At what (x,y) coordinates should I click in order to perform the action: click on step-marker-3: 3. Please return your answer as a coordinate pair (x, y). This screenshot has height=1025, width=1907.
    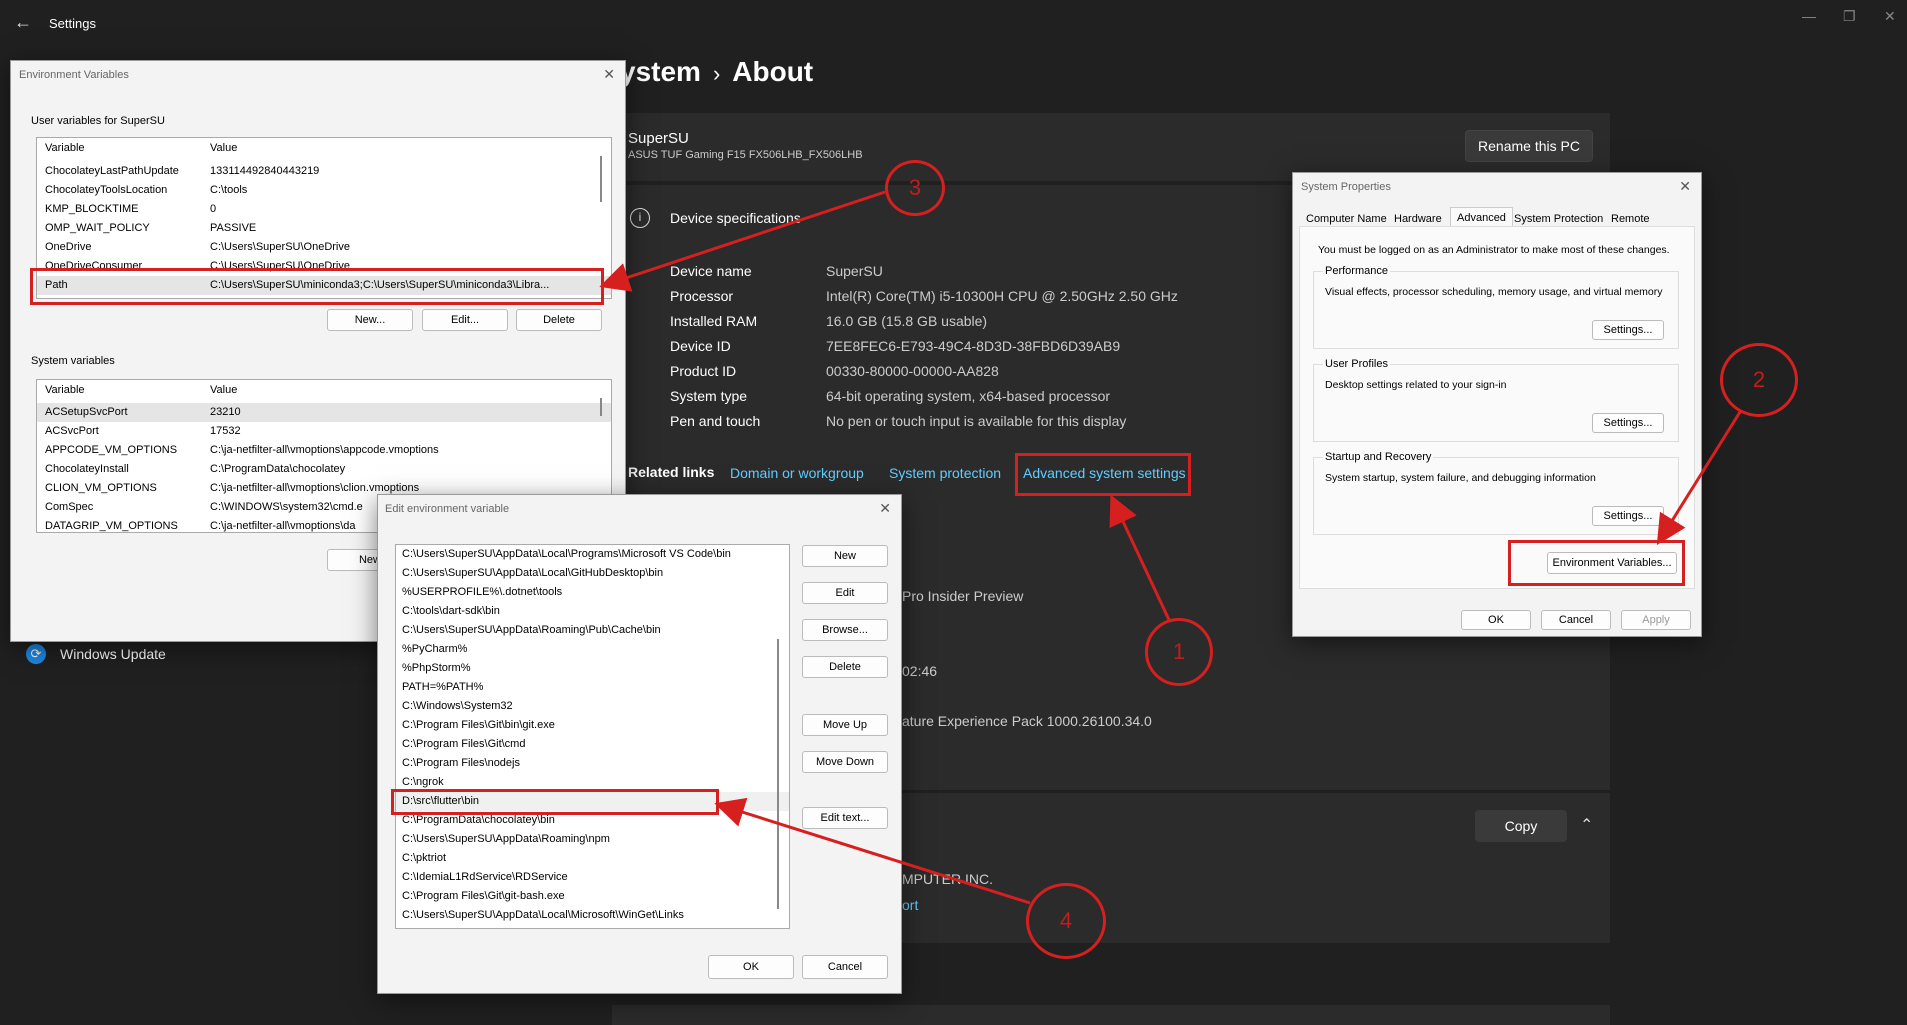
    Looking at the image, I should click on (915, 188).